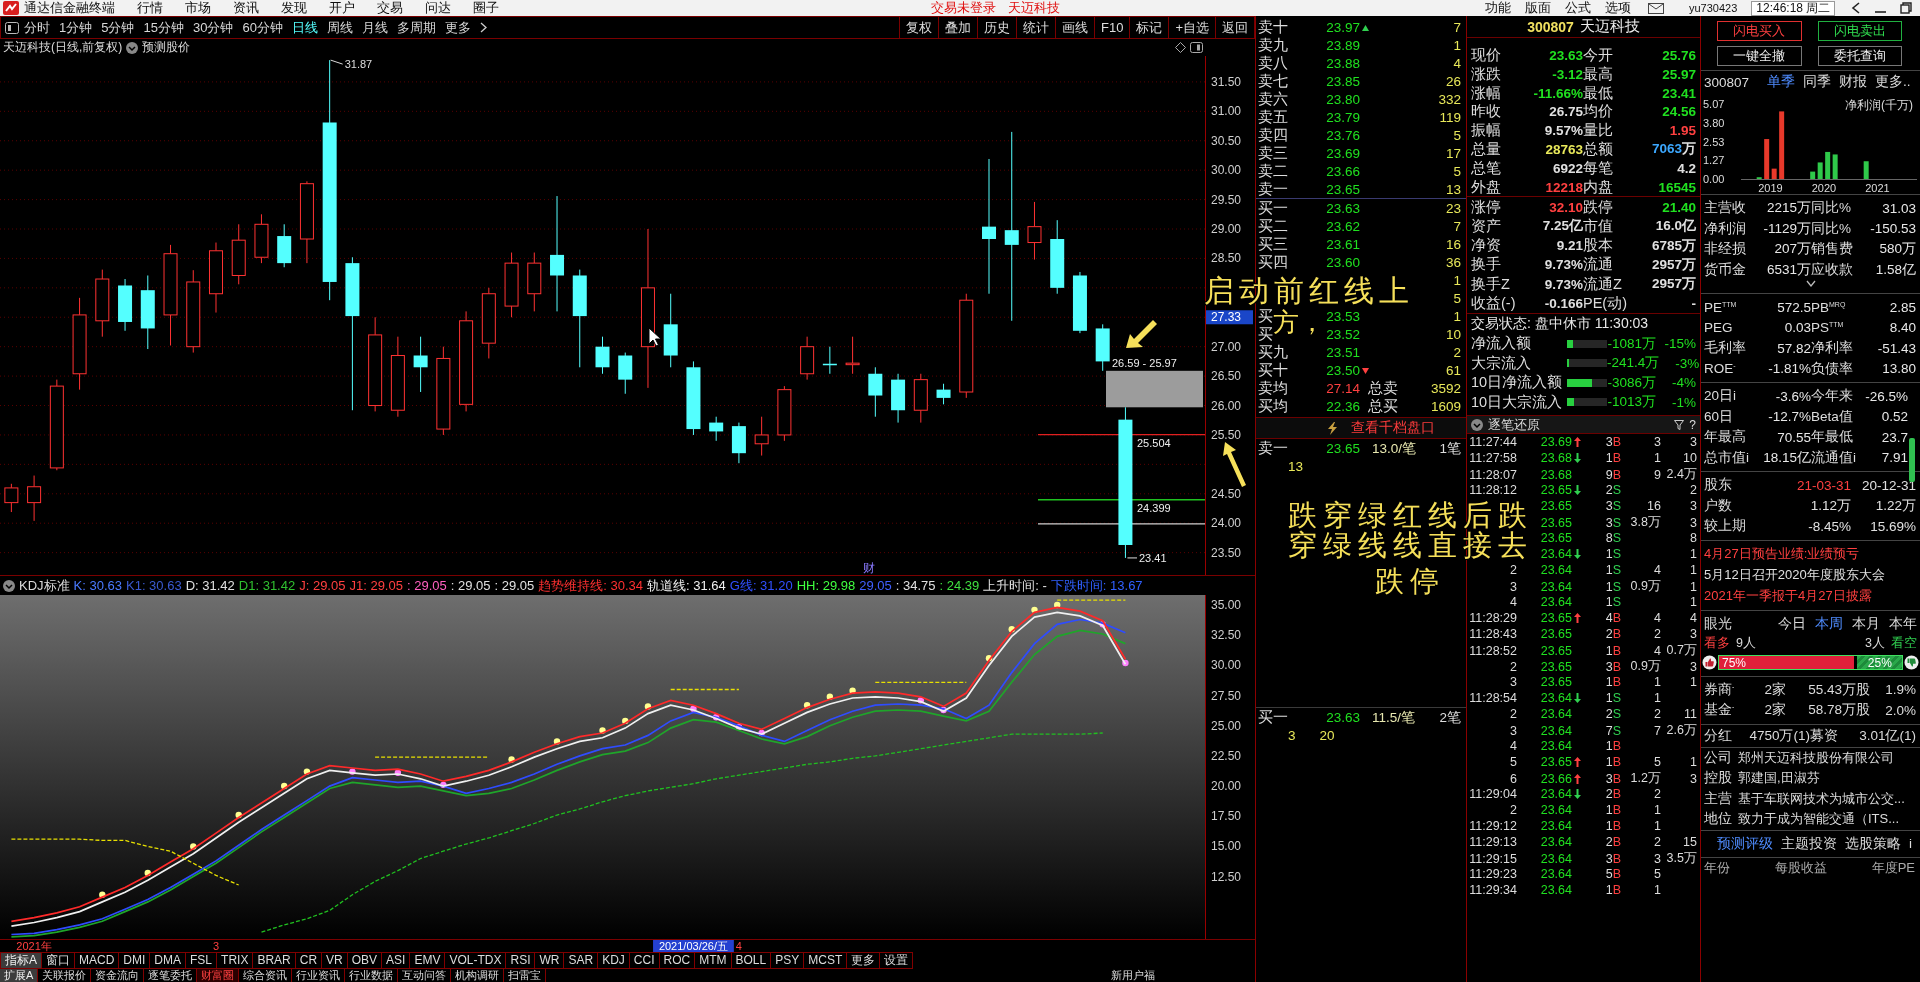 Image resolution: width=1920 pixels, height=982 pixels. What do you see at coordinates (1493, 890) in the screenshot?
I see `tick-time: 11:29:34` at bounding box center [1493, 890].